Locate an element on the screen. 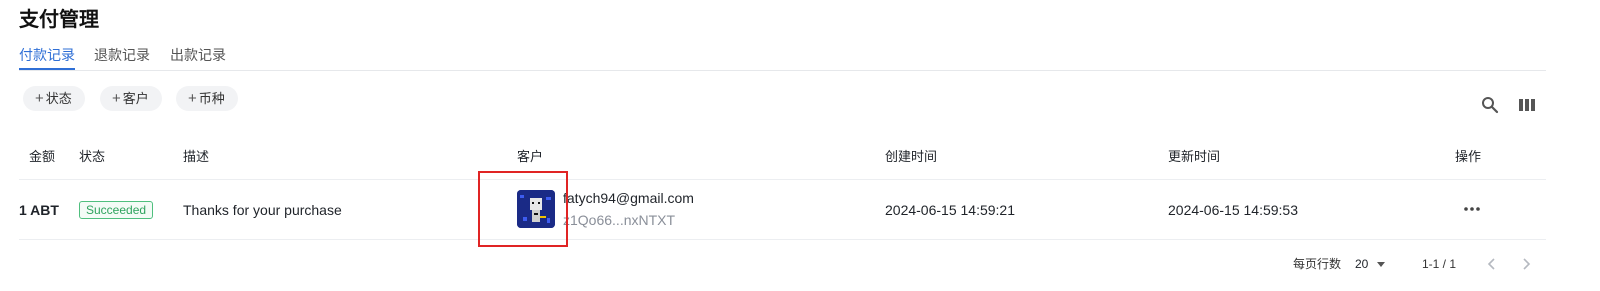 The width and height of the screenshot is (1600, 291). column-header-updated: 更新时间 is located at coordinates (1194, 156).